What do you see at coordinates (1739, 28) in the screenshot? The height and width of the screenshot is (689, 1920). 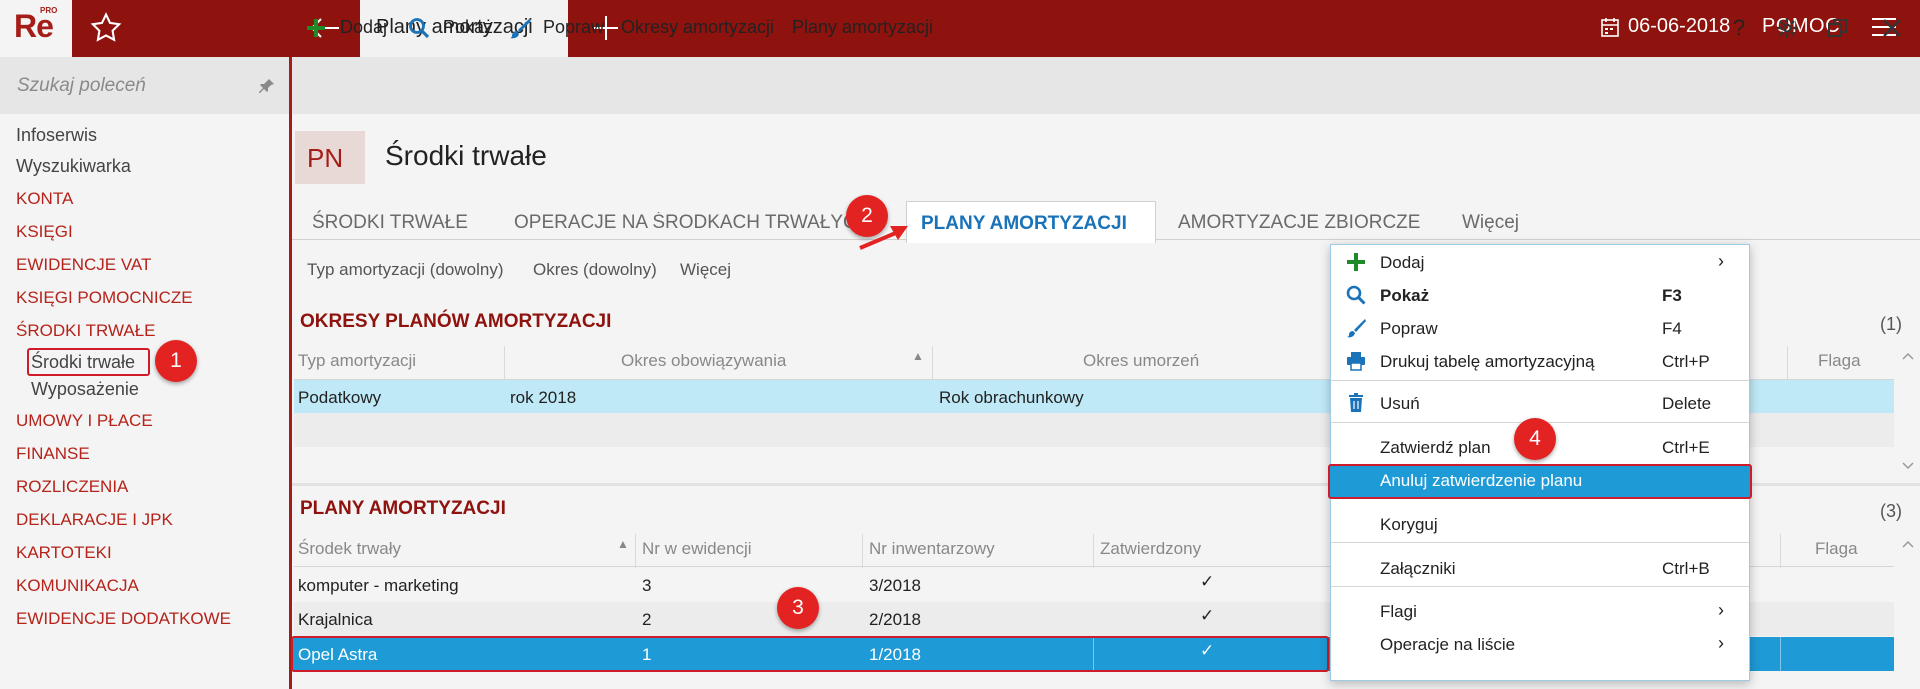 I see `help-icon: ?` at bounding box center [1739, 28].